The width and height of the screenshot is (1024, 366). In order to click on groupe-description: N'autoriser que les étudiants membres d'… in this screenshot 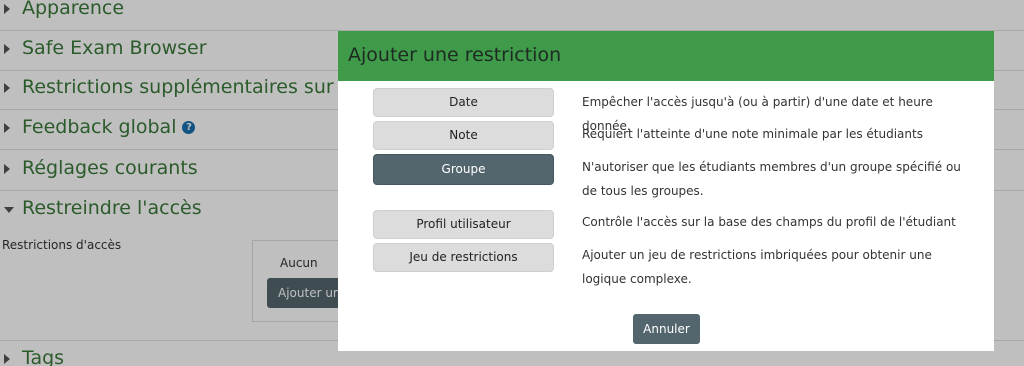, I will do `click(771, 179)`.